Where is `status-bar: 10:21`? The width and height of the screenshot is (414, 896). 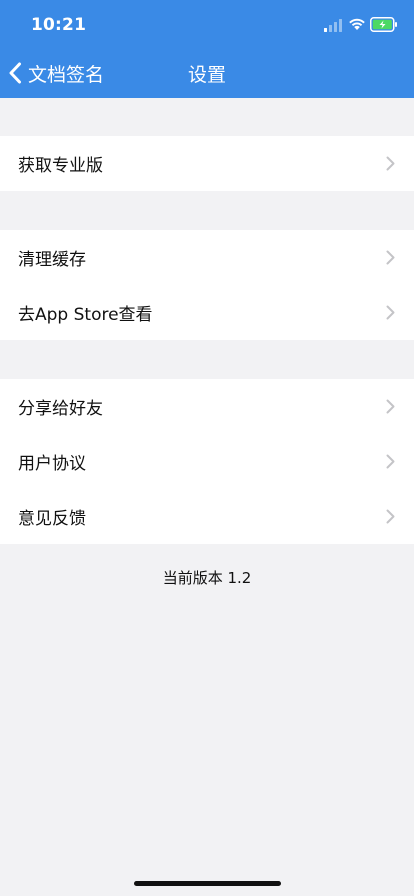
status-bar: 10:21 is located at coordinates (207, 24).